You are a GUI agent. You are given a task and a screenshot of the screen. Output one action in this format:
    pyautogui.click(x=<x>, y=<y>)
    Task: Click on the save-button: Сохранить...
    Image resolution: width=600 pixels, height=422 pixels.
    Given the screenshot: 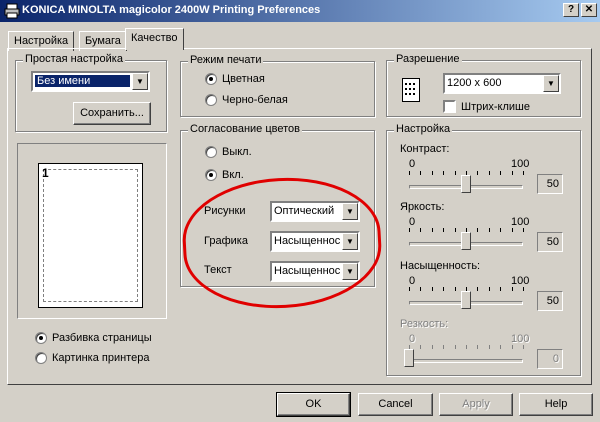 What is the action you would take?
    pyautogui.click(x=112, y=113)
    